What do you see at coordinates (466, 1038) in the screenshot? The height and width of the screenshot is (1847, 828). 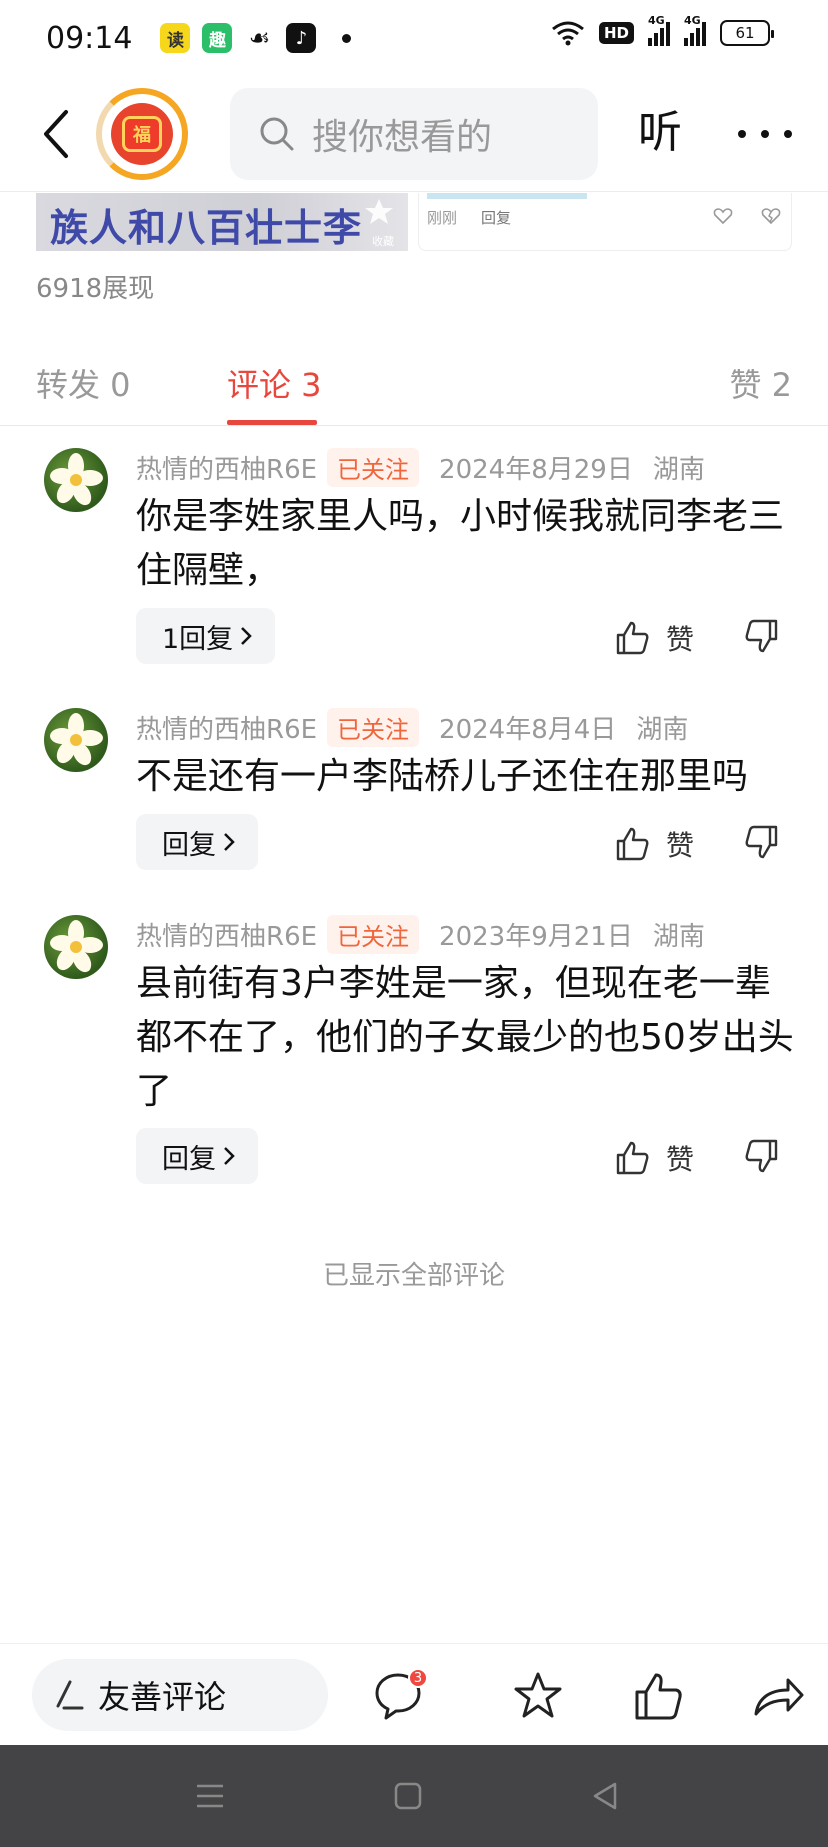 I see `comment-text: 县前街有3户李姓是一家，但现在老一辈都不在了，他们的子女最少的也50岁出头了` at bounding box center [466, 1038].